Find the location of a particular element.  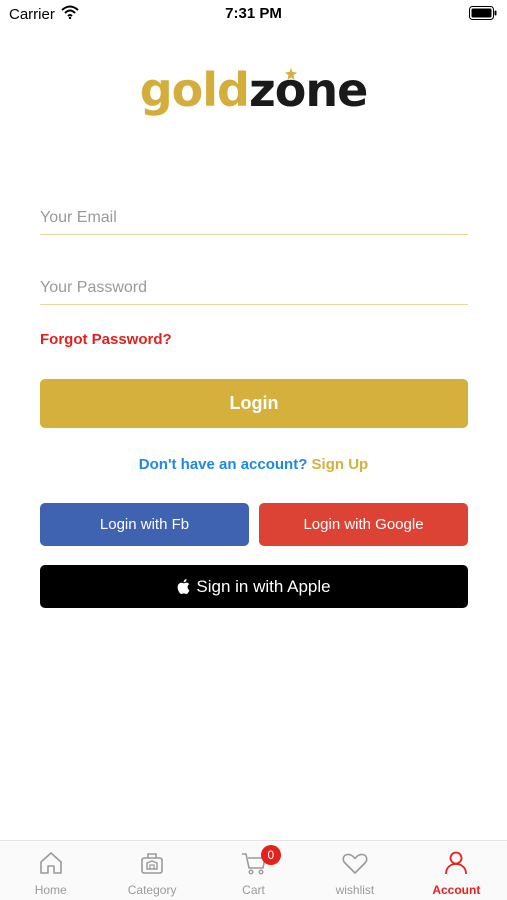

status-time: 7:31 PM is located at coordinates (253, 13).